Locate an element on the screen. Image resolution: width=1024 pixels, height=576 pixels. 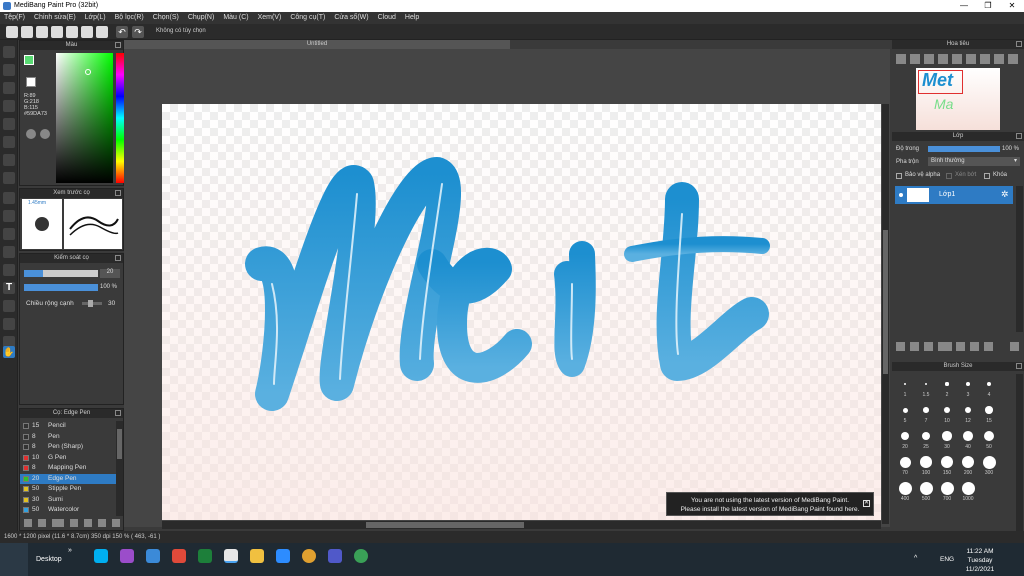
folder-icon is located at coordinates (88, 523).